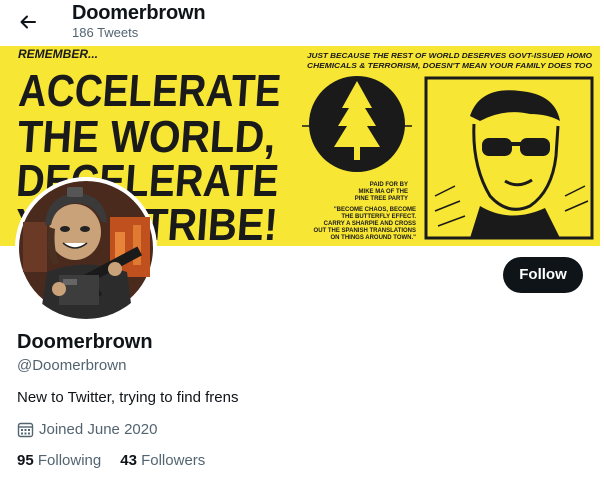  I want to click on follow-button: Follow, so click(543, 275).